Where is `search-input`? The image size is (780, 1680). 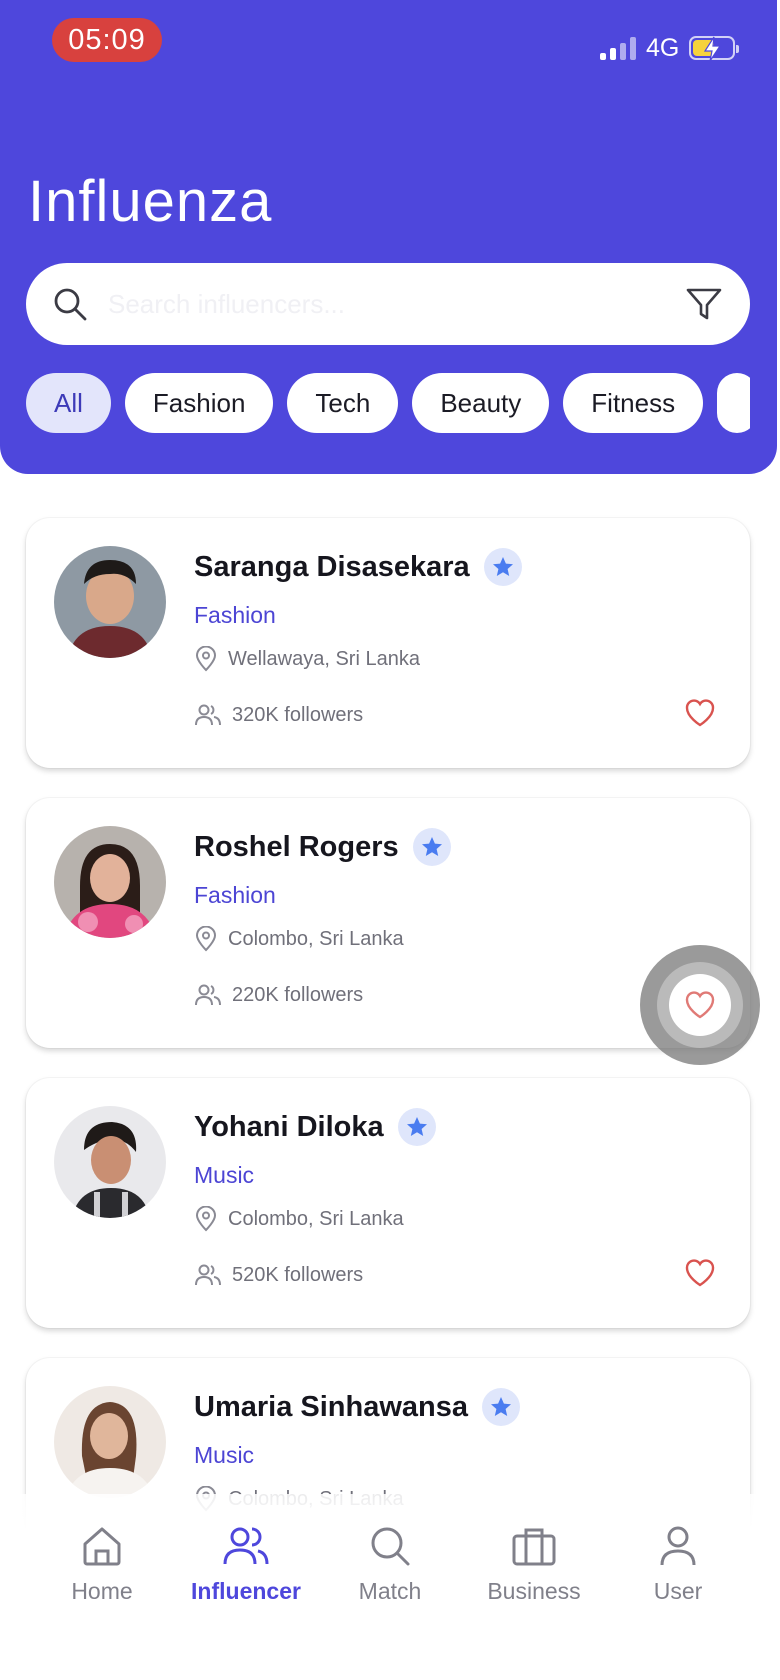 search-input is located at coordinates (396, 304).